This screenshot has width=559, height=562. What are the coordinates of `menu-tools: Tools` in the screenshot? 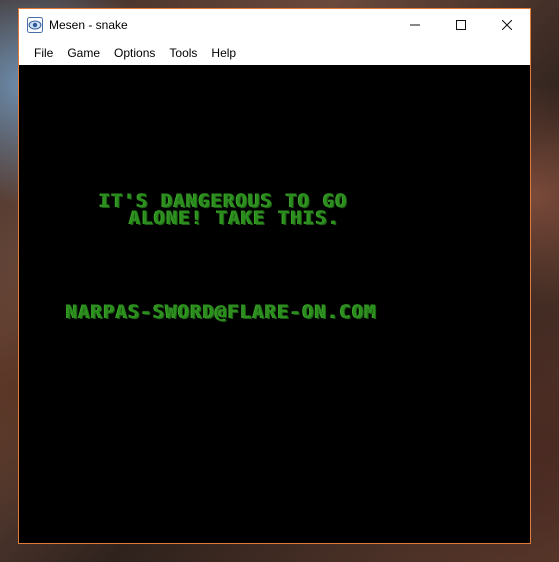 It's located at (183, 53).